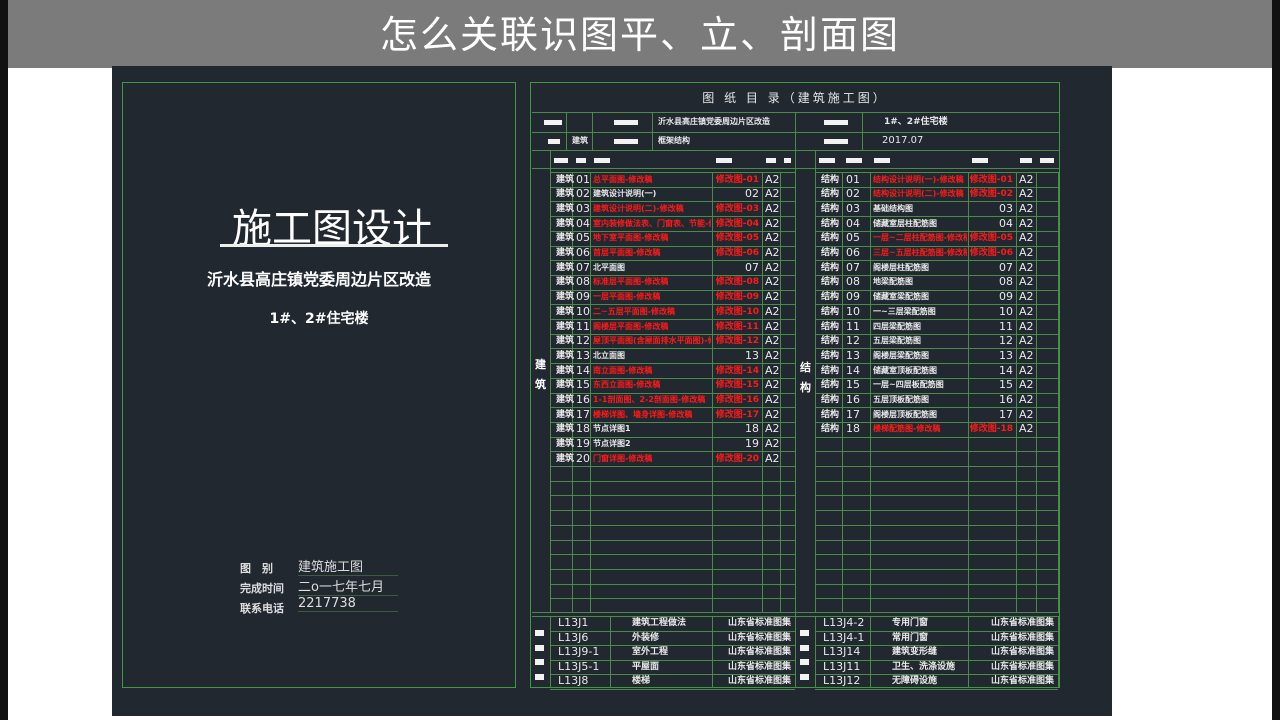 The height and width of the screenshot is (720, 1280). What do you see at coordinates (256, 568) in the screenshot?
I see `info-label: 图 别` at bounding box center [256, 568].